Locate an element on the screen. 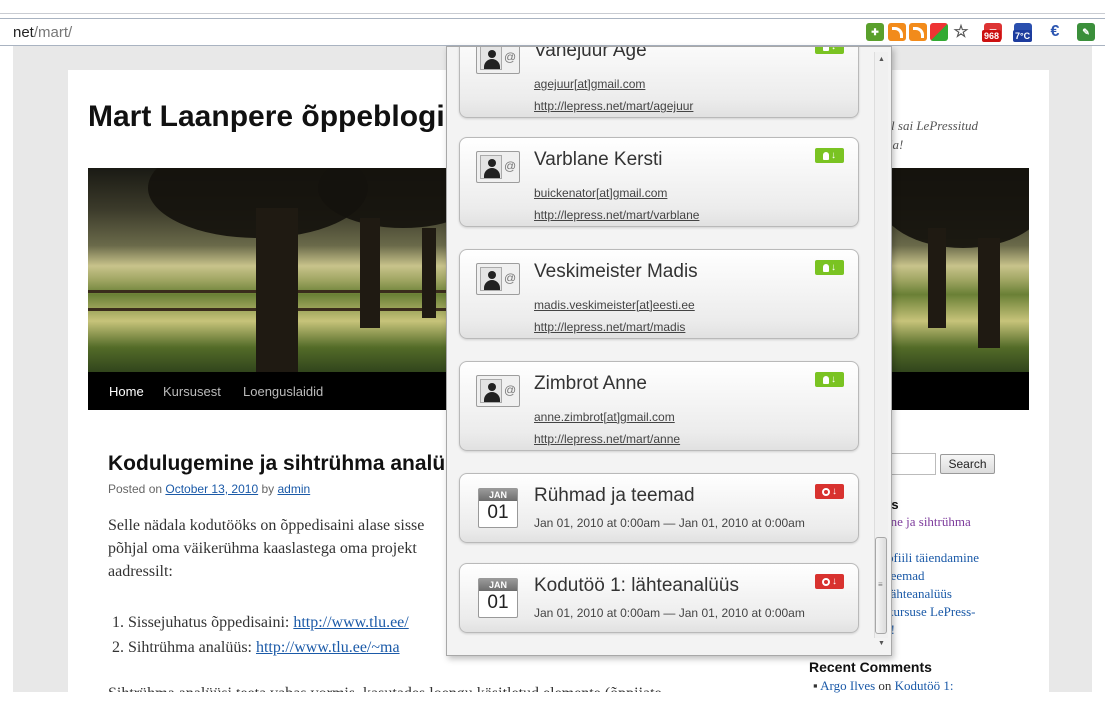 The image size is (1105, 705). browser-tab-strip is located at coordinates (552, 7).